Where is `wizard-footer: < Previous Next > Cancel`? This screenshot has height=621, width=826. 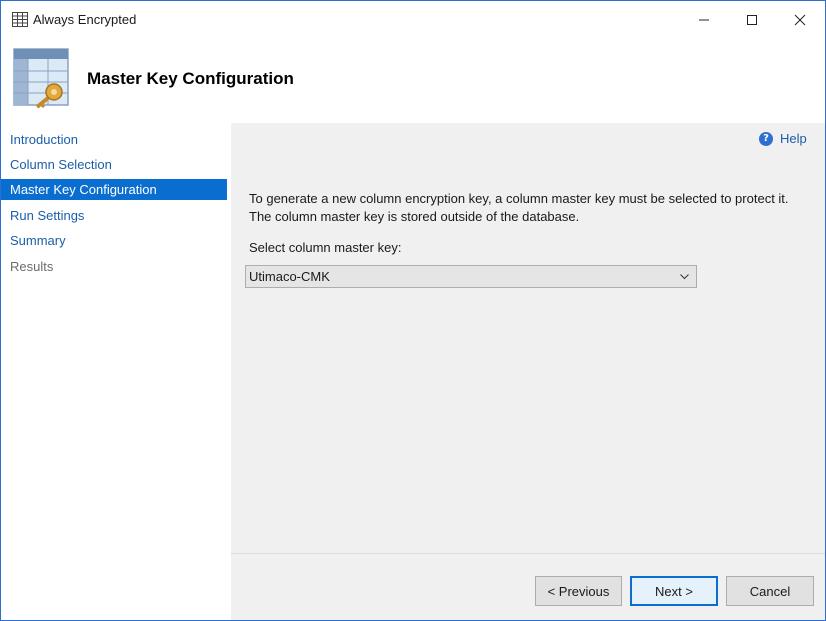
wizard-footer: < Previous Next > Cancel is located at coordinates (528, 586).